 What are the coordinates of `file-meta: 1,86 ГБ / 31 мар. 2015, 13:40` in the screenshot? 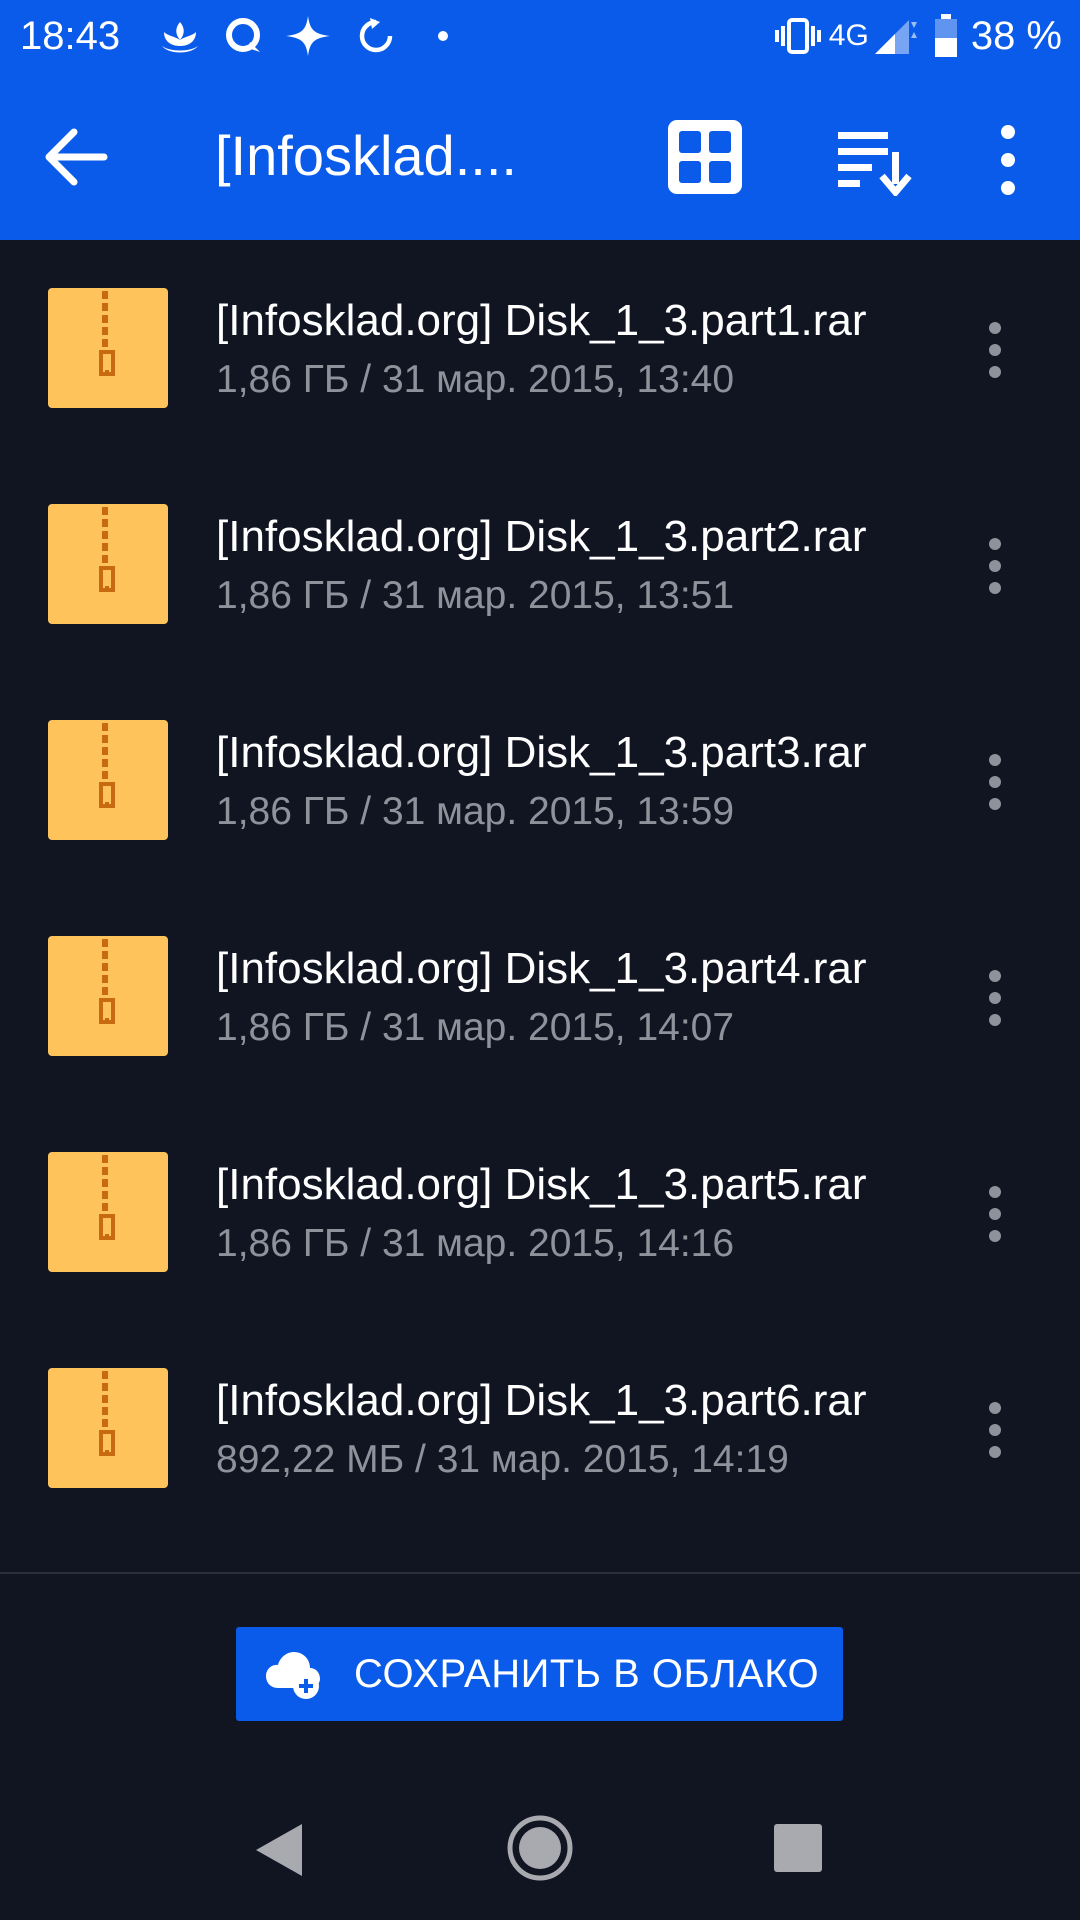 It's located at (475, 379).